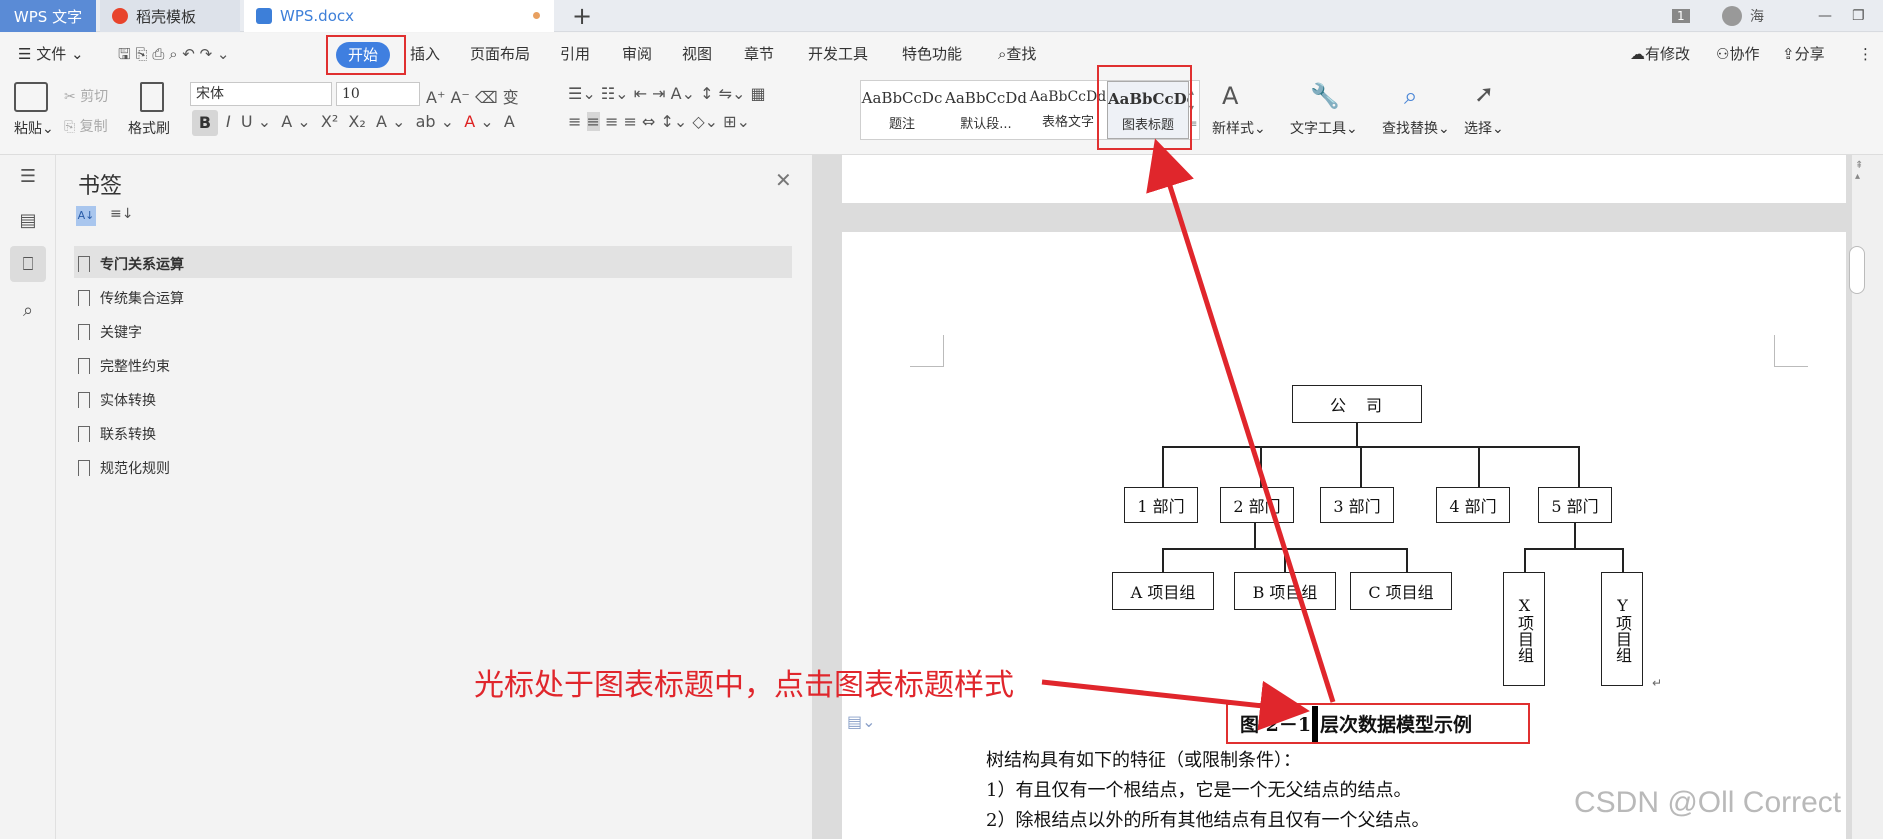 The image size is (1883, 839). I want to click on annotation-arrows, so click(1188, 434).